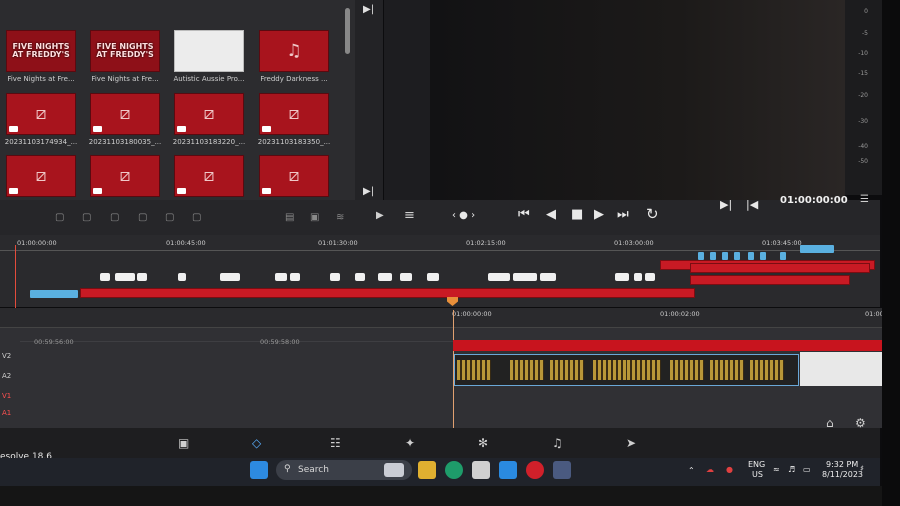 Image resolution: width=900 pixels, height=506 pixels. What do you see at coordinates (860, 423) in the screenshot?
I see `settings-gear-icon: ⚙` at bounding box center [860, 423].